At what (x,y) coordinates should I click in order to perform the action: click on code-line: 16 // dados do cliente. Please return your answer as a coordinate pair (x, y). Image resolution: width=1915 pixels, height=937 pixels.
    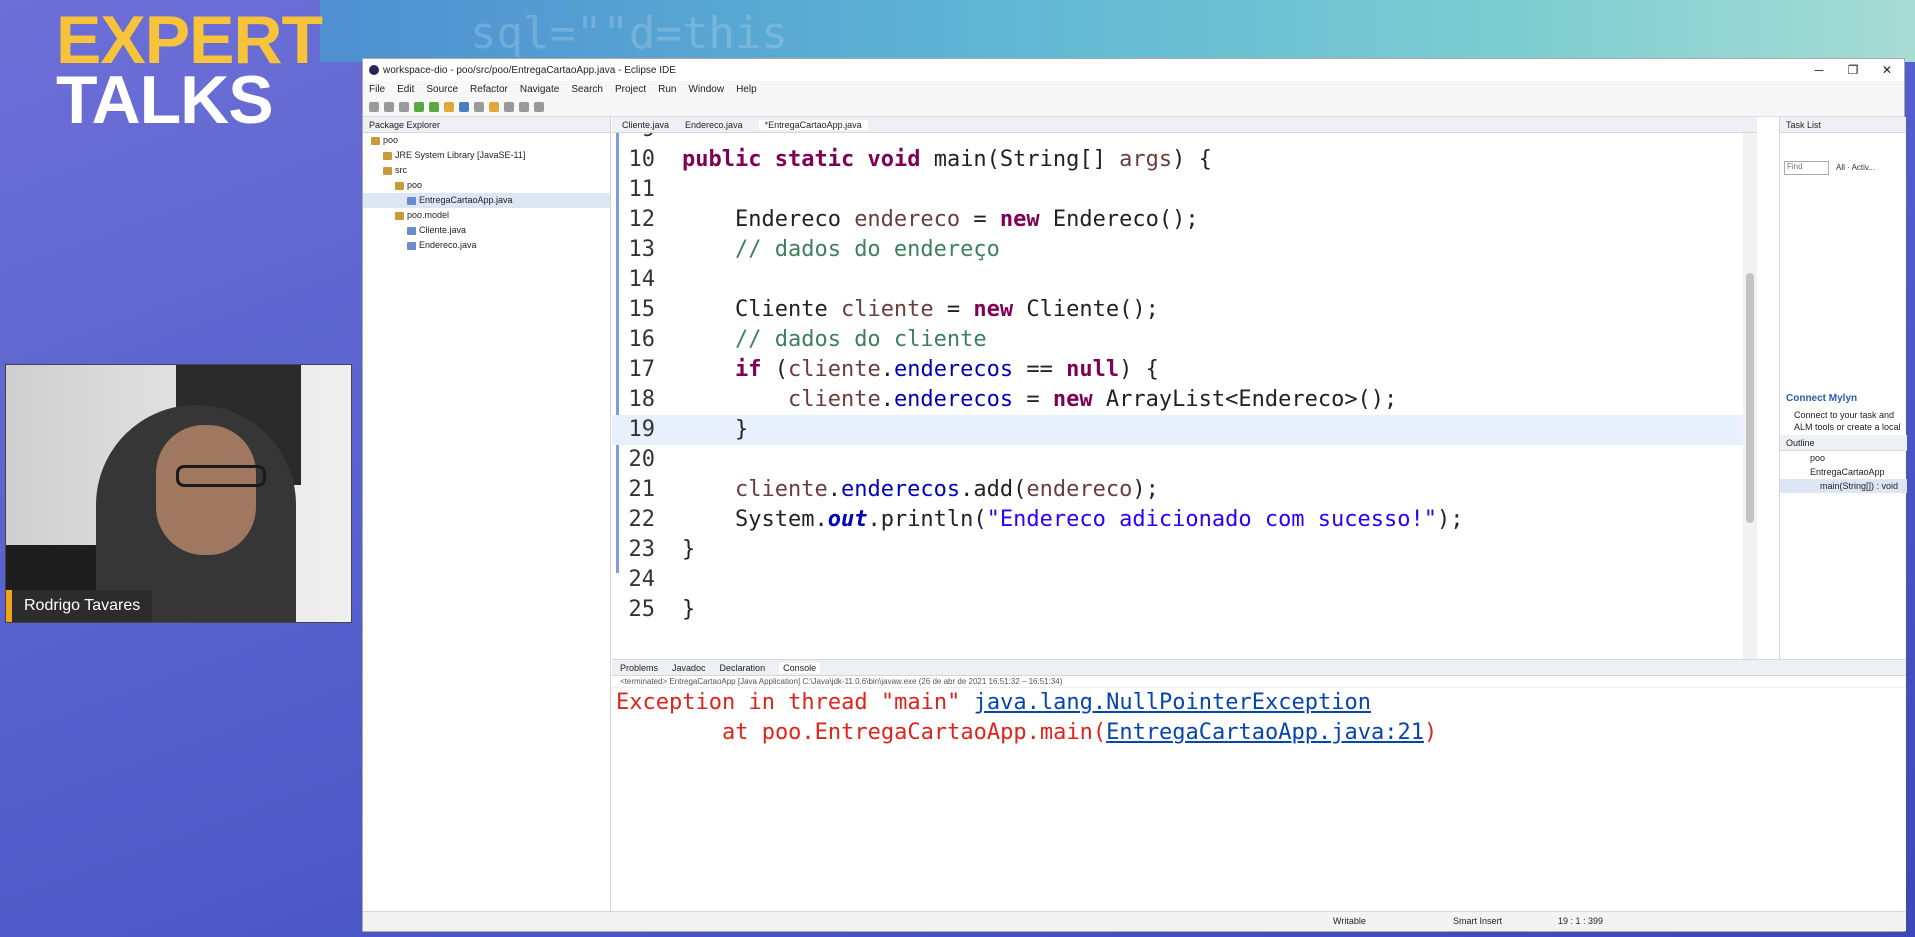
    Looking at the image, I should click on (1184, 340).